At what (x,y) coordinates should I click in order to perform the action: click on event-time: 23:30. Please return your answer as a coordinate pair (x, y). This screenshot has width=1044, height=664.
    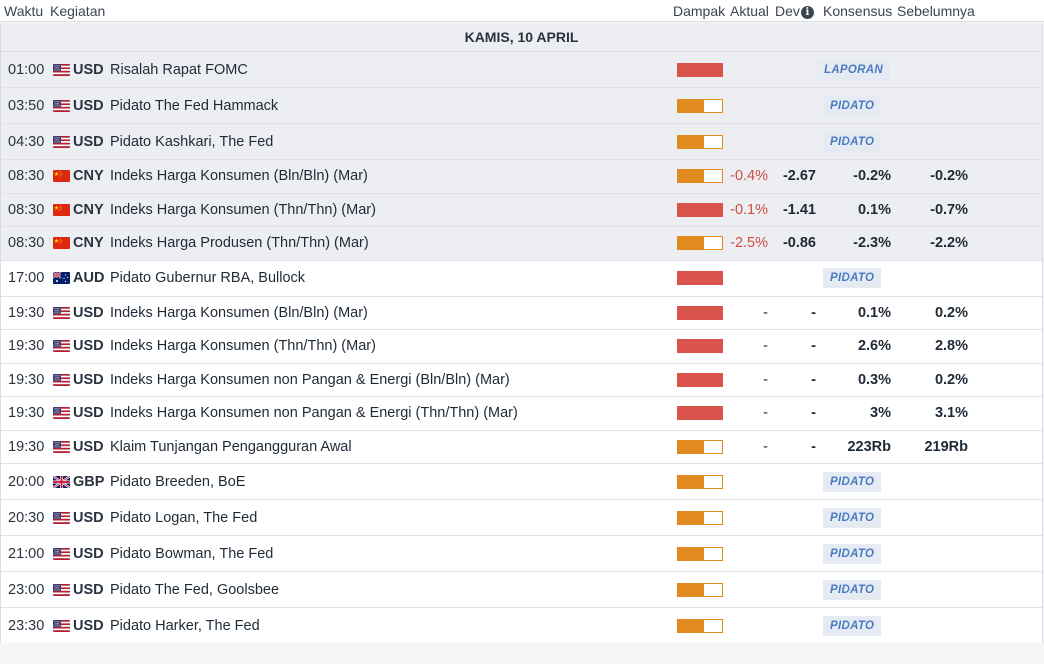
    Looking at the image, I should click on (26, 625).